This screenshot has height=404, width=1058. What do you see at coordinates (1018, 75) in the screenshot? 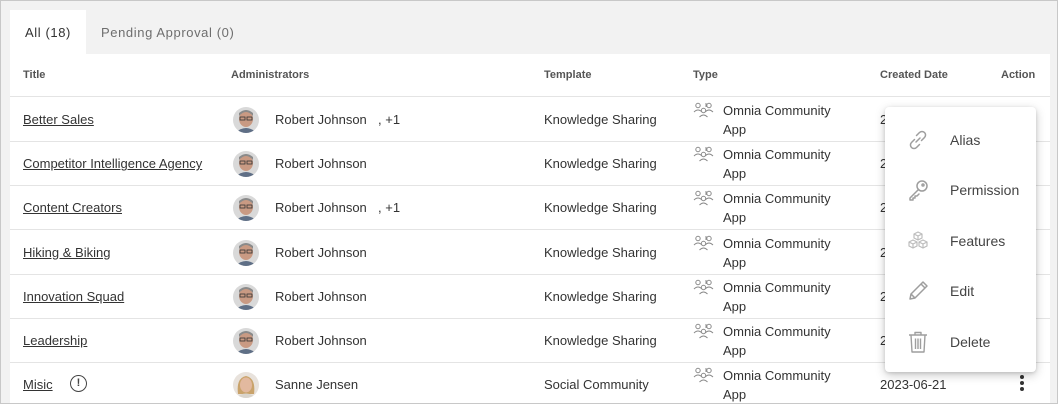
I see `column-header-action: Action` at bounding box center [1018, 75].